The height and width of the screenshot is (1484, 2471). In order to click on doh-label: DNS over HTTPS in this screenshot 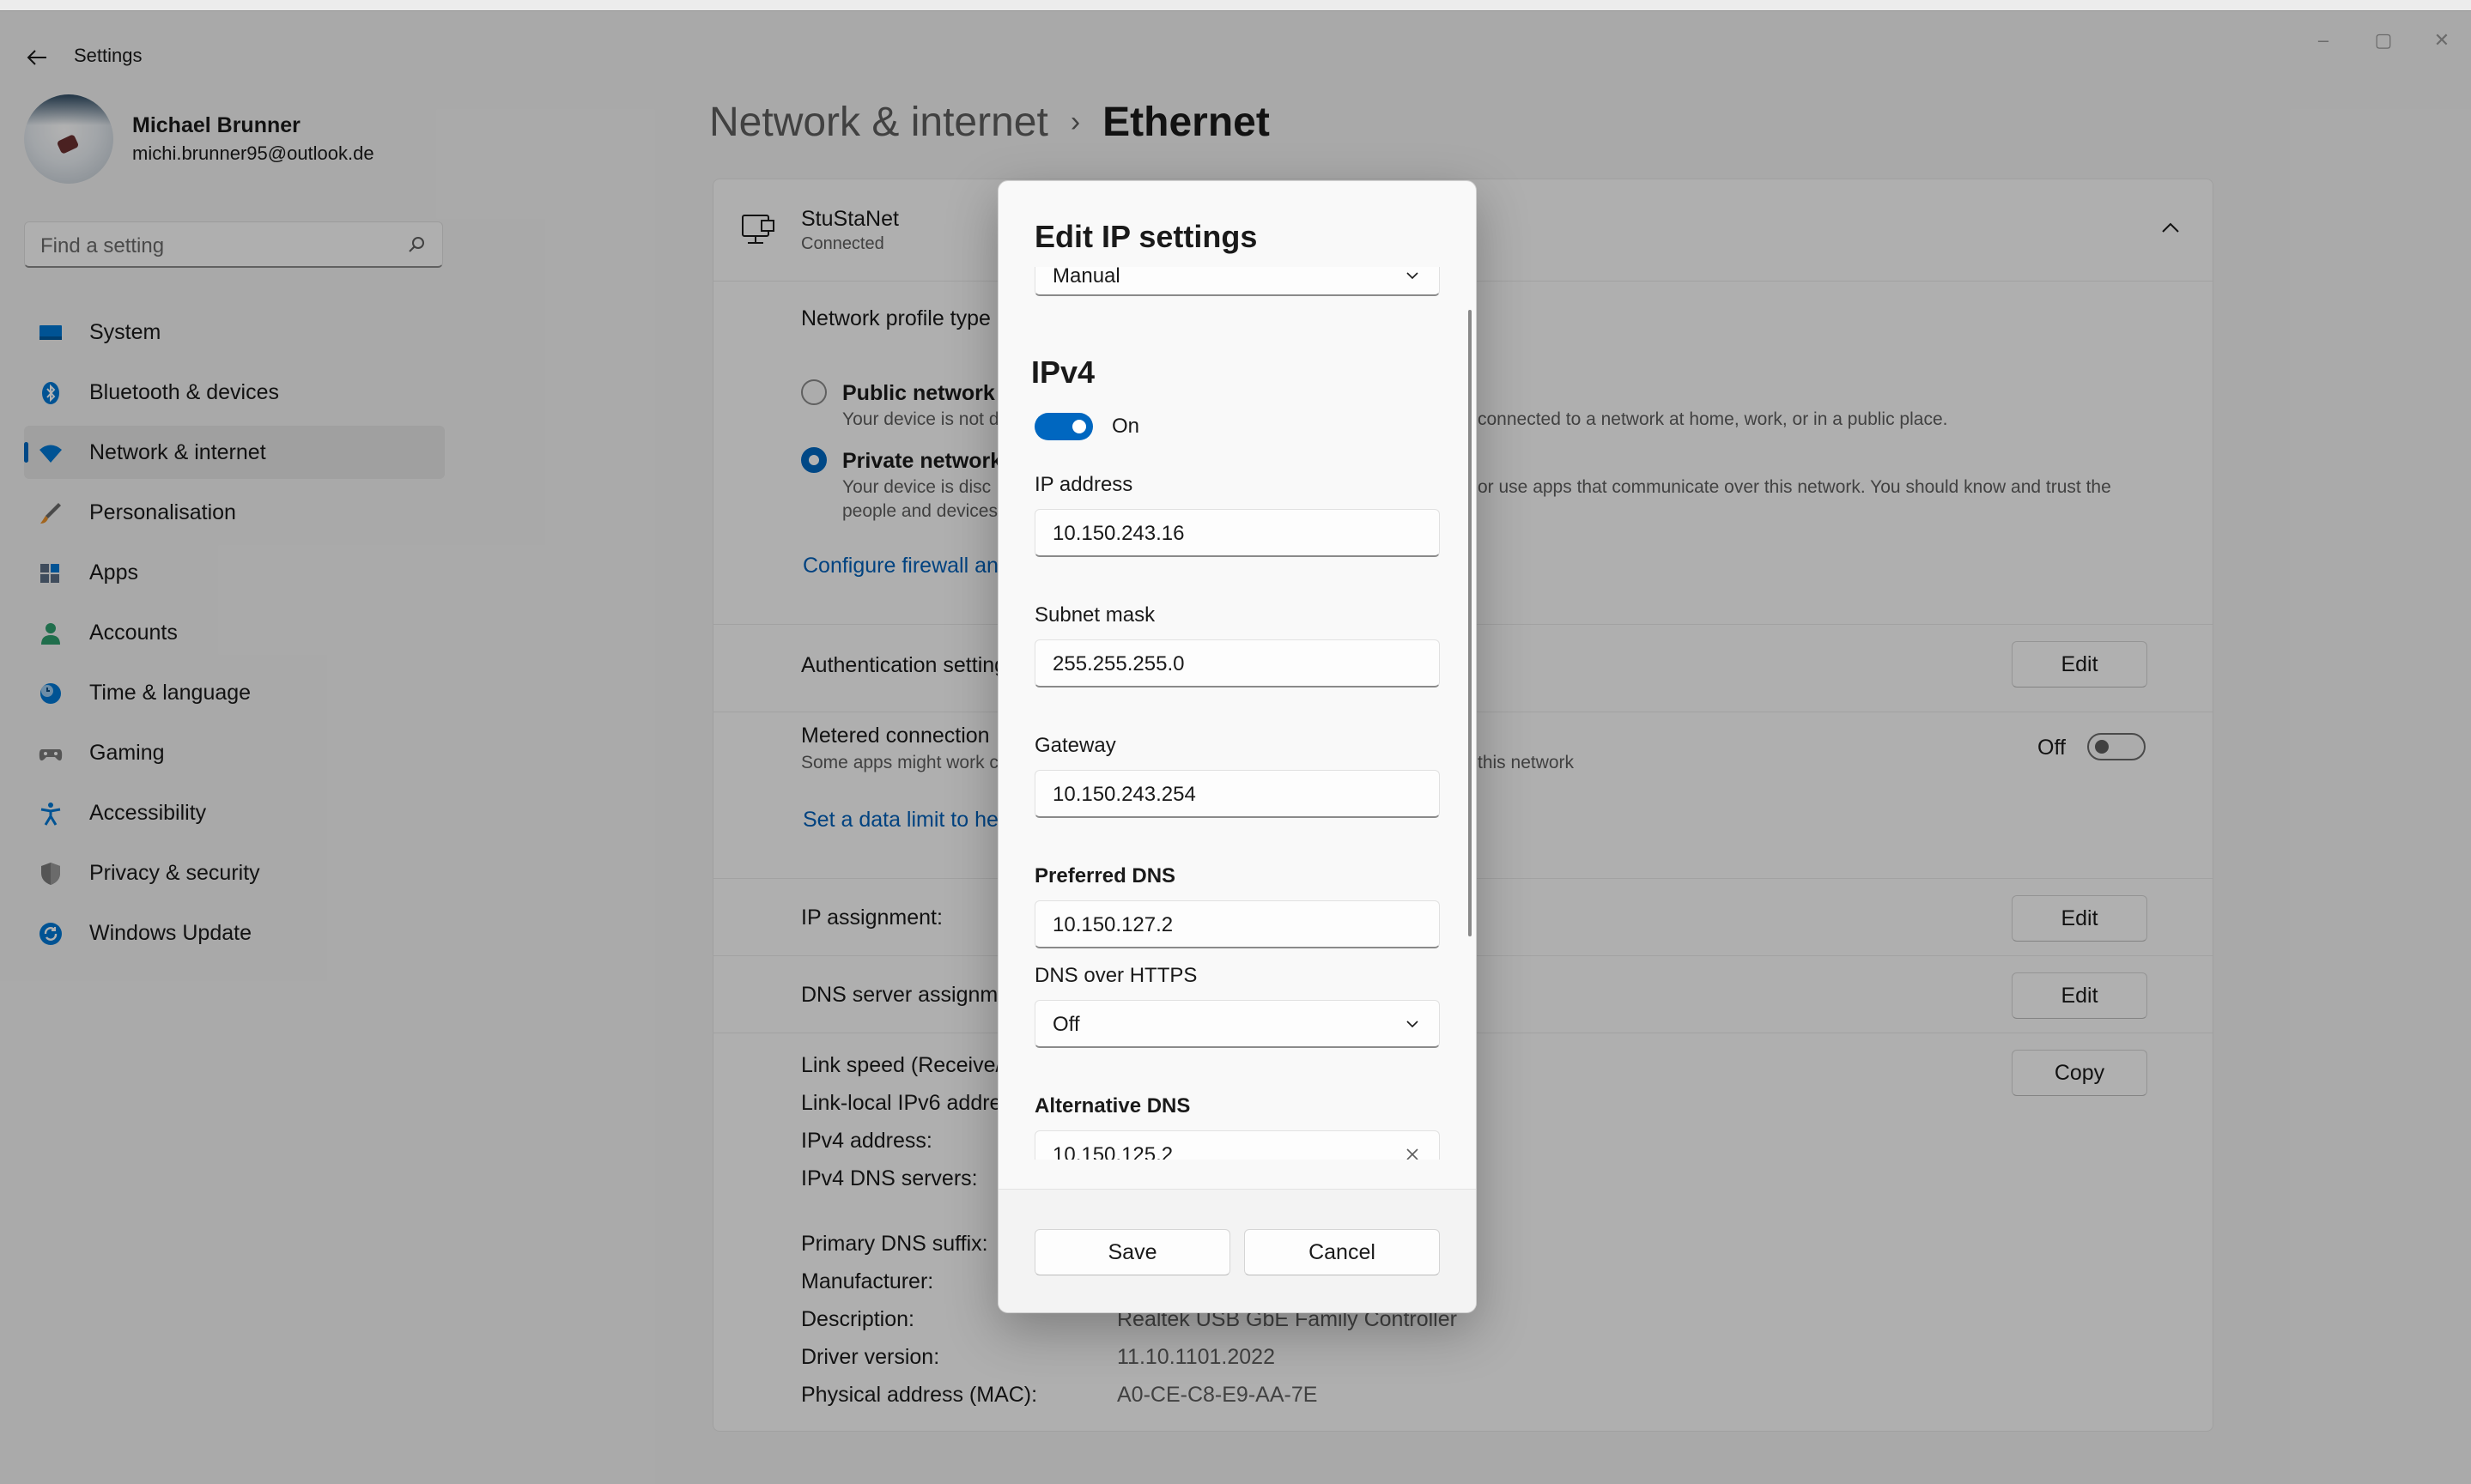, I will do `click(1116, 975)`.